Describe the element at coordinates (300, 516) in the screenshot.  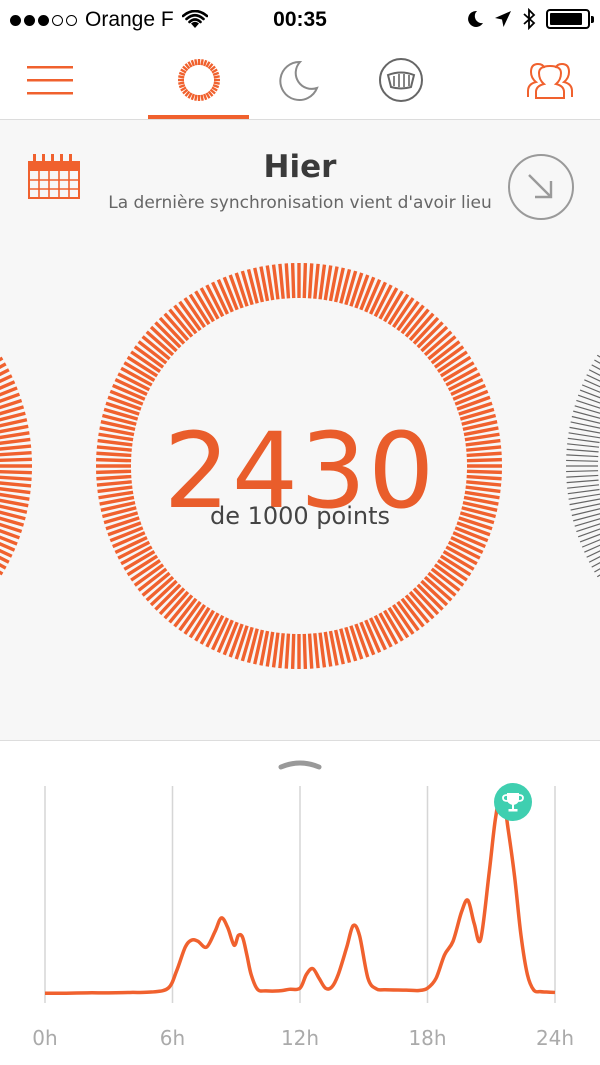
I see `score-goal: de 1000 points` at that location.